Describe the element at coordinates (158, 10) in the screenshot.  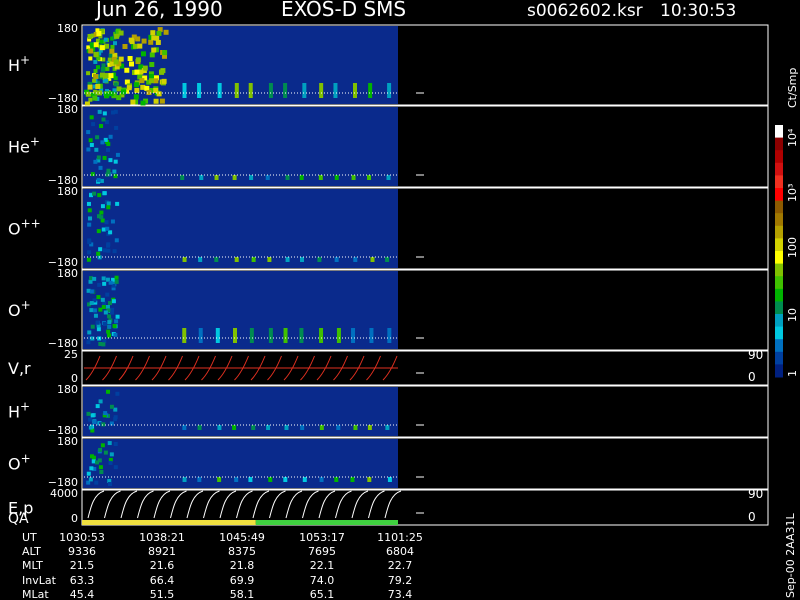
I see `header-date: Jun 26, 1990` at that location.